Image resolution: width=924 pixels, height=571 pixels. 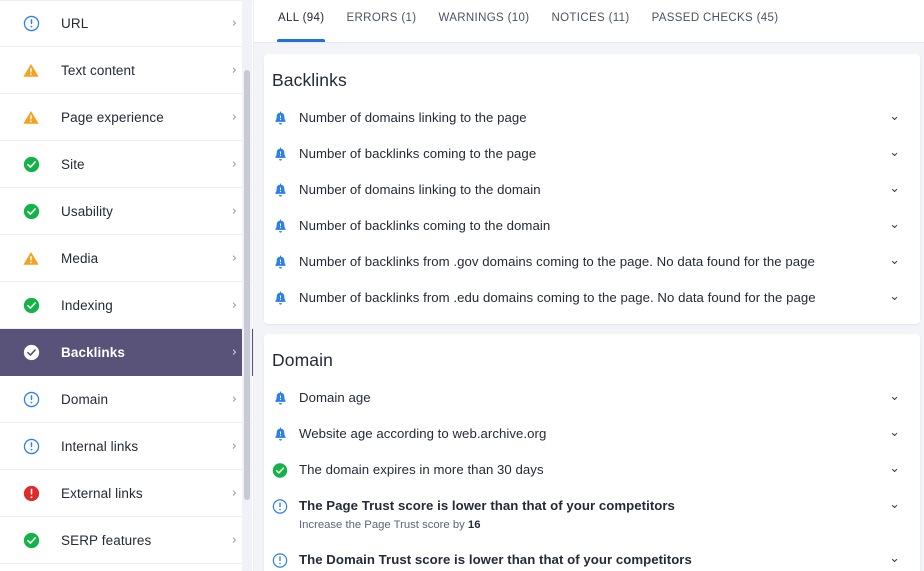 I want to click on check-row-subtext-label: Increase the Page Trust score by, so click(x=383, y=525).